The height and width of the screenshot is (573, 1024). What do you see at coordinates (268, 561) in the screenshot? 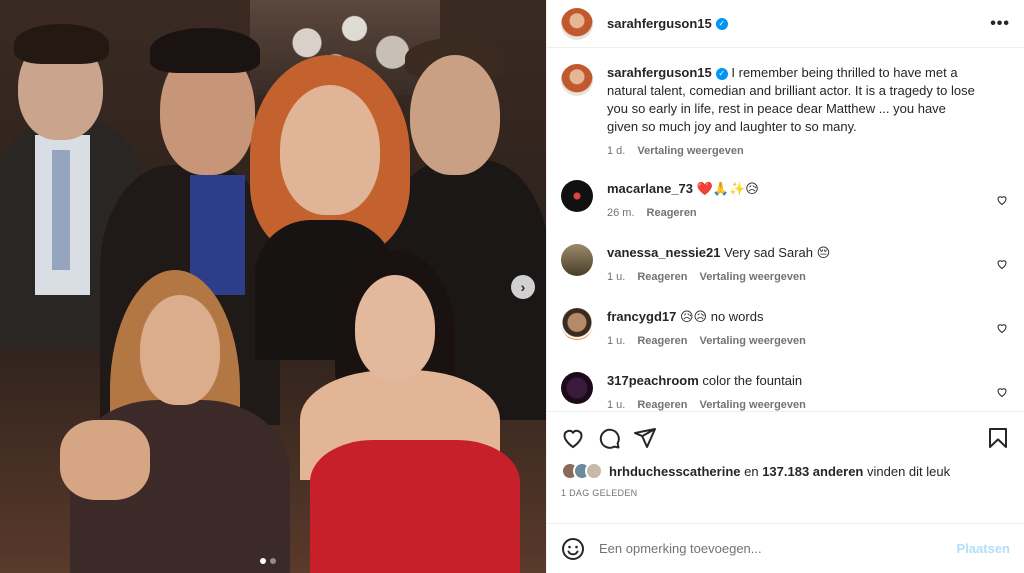
I see `carousel-dots` at bounding box center [268, 561].